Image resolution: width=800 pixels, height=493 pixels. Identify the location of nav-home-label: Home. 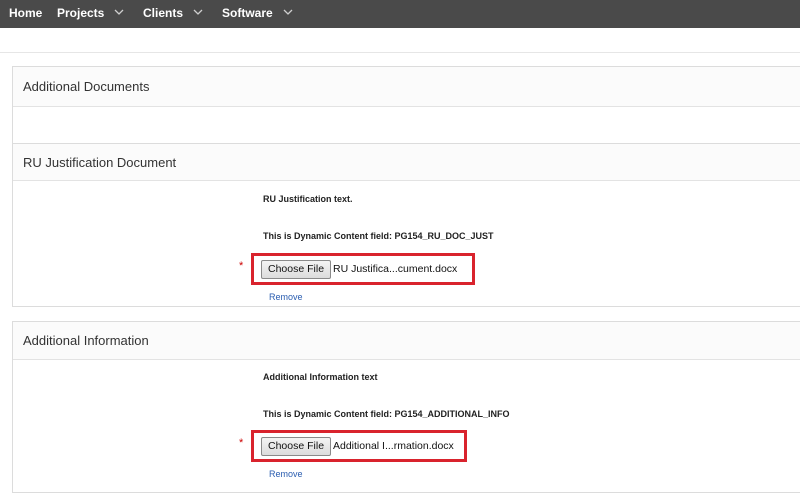
(26, 13).